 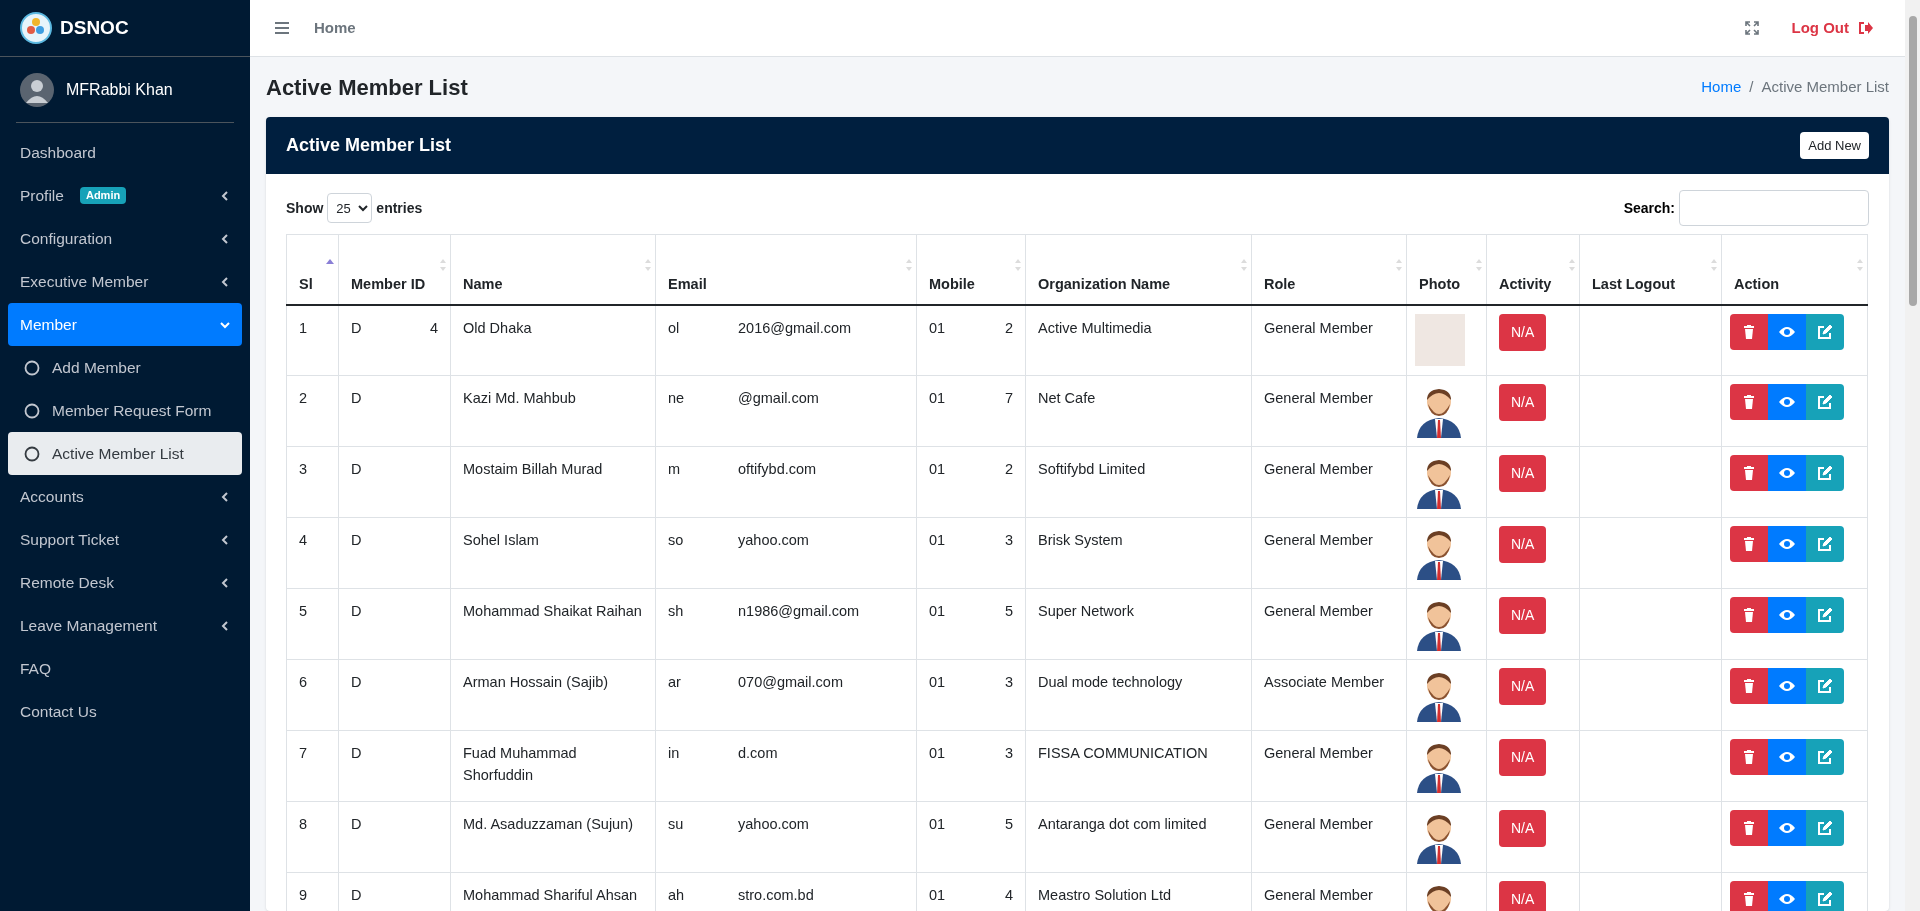 I want to click on table-cell-text: stro.com.bd, so click(x=776, y=895).